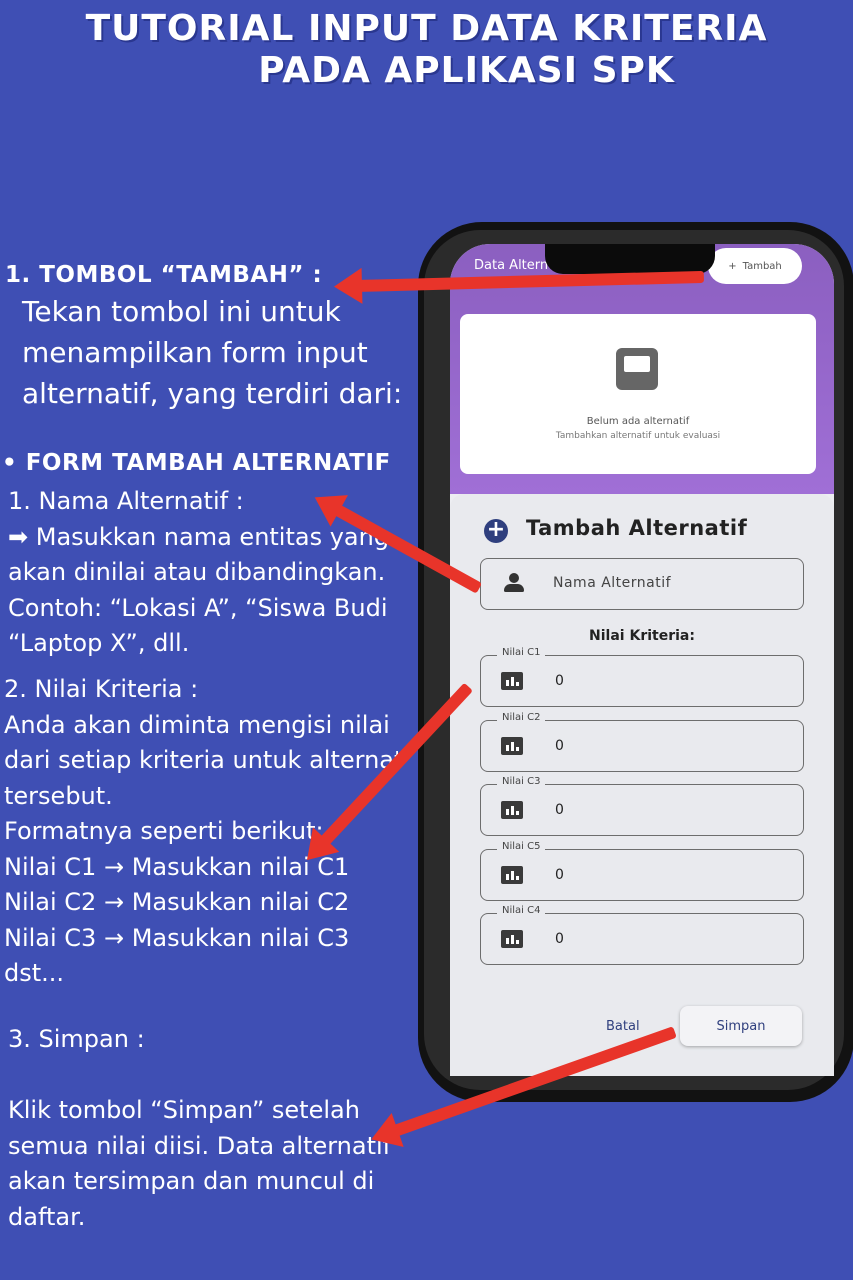 The image size is (853, 1280). Describe the element at coordinates (177, 866) in the screenshot. I see `nilai-line: Nilai C1 → Masukkan nilai C1` at that location.